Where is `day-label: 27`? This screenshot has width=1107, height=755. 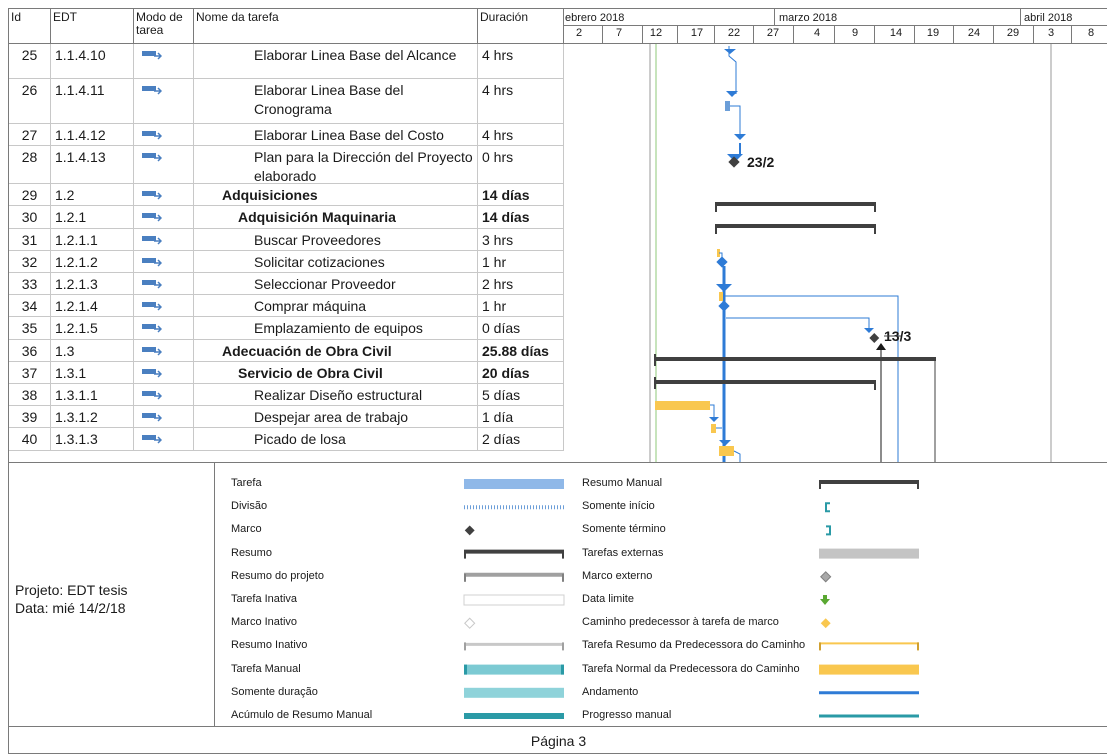 day-label: 27 is located at coordinates (773, 33).